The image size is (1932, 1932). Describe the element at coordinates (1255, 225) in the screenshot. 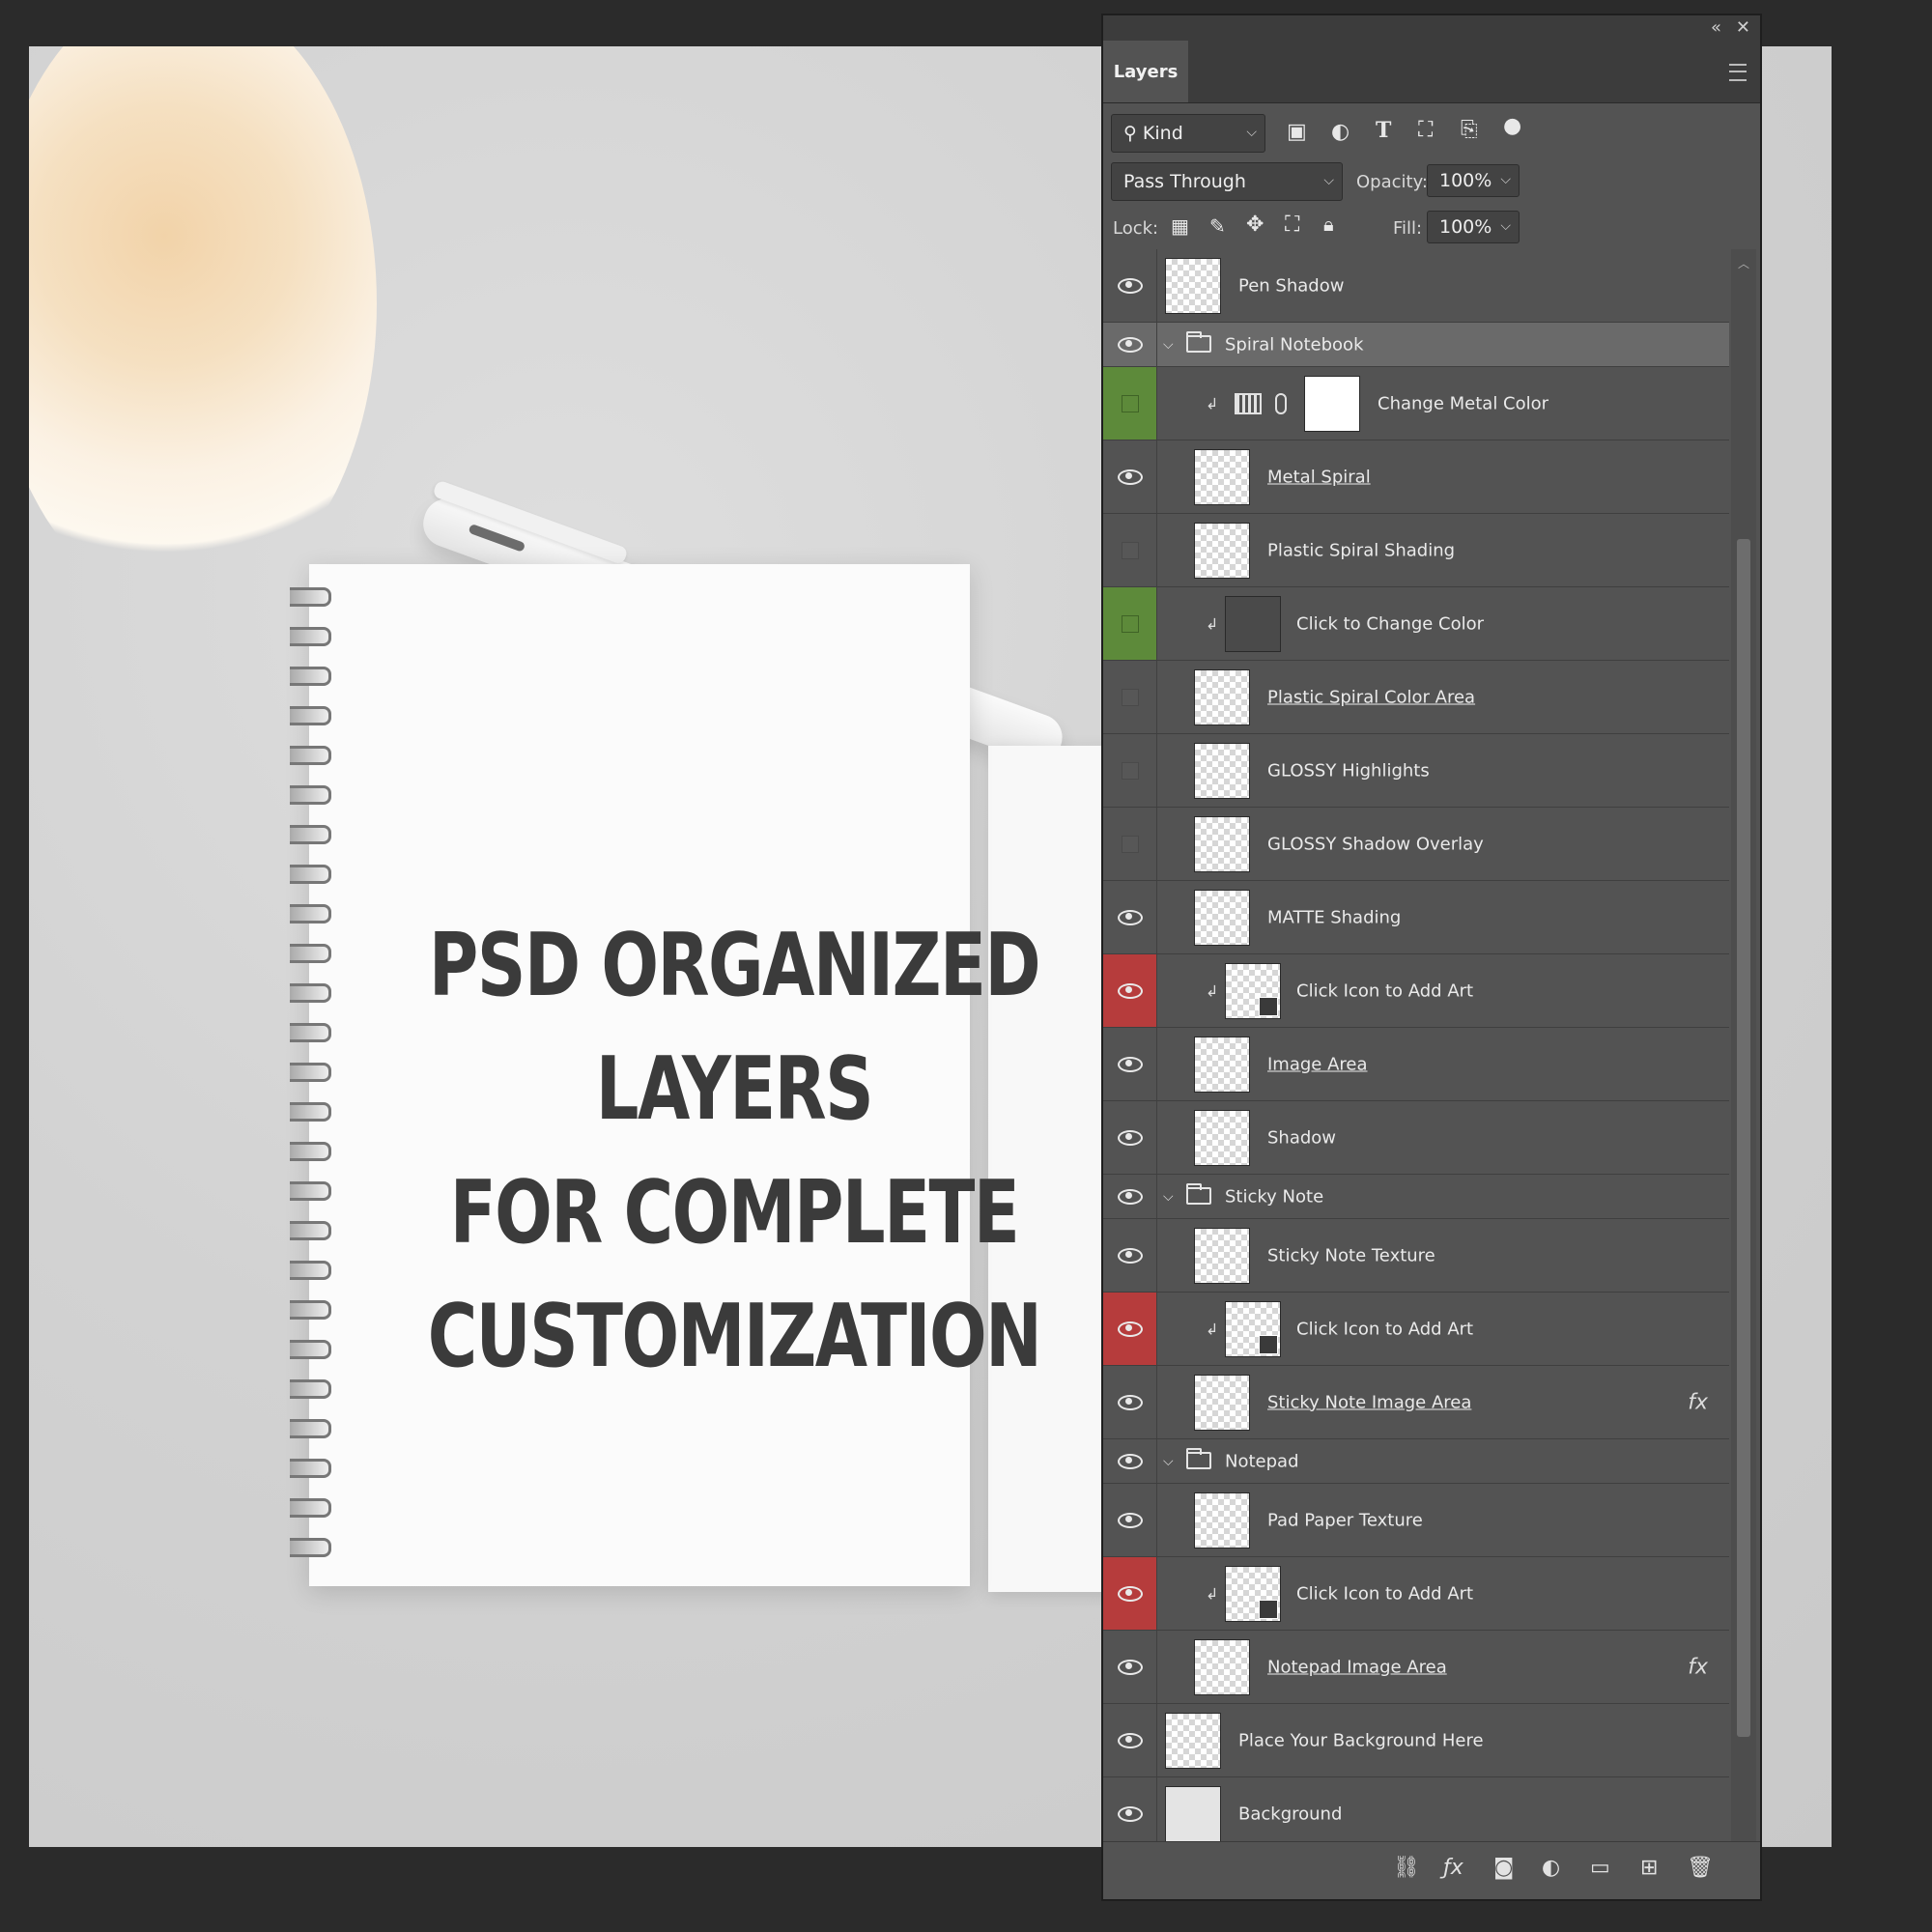

I see `lock-move-icon: ✥` at that location.